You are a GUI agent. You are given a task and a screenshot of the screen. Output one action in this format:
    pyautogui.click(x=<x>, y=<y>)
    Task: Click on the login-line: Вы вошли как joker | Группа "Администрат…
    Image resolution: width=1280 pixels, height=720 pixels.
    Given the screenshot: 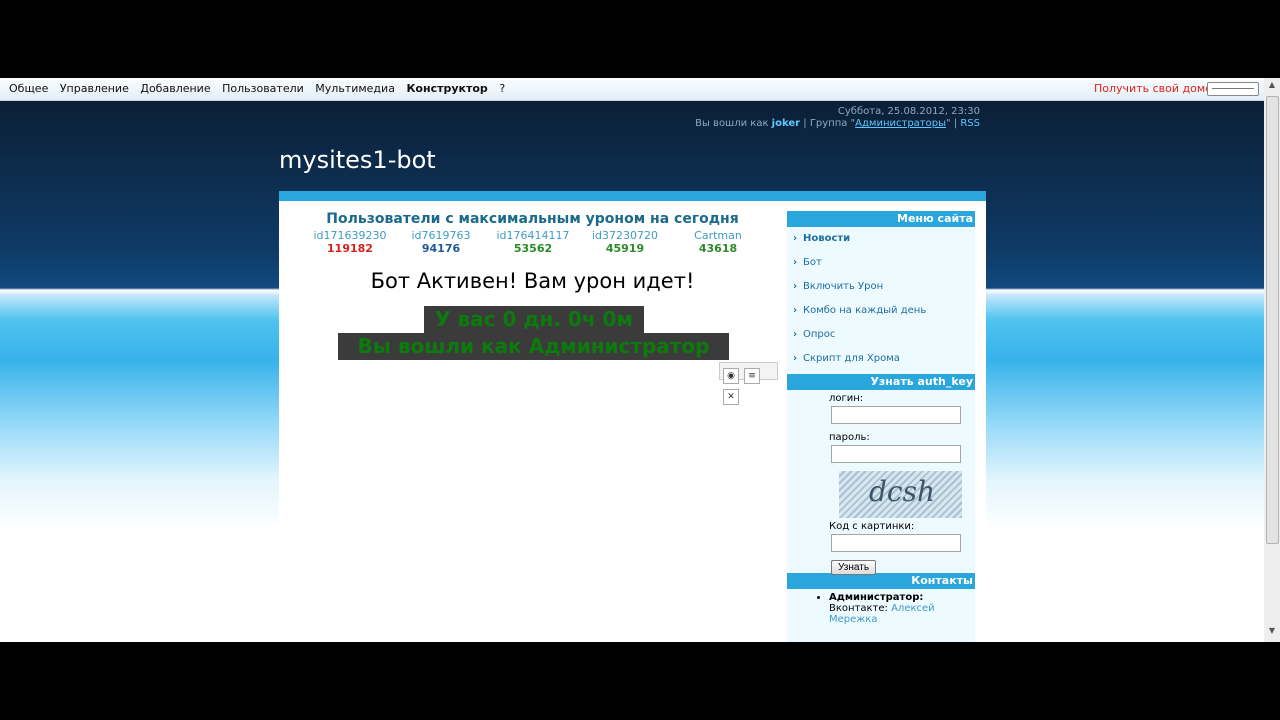 What is the action you would take?
    pyautogui.click(x=837, y=123)
    